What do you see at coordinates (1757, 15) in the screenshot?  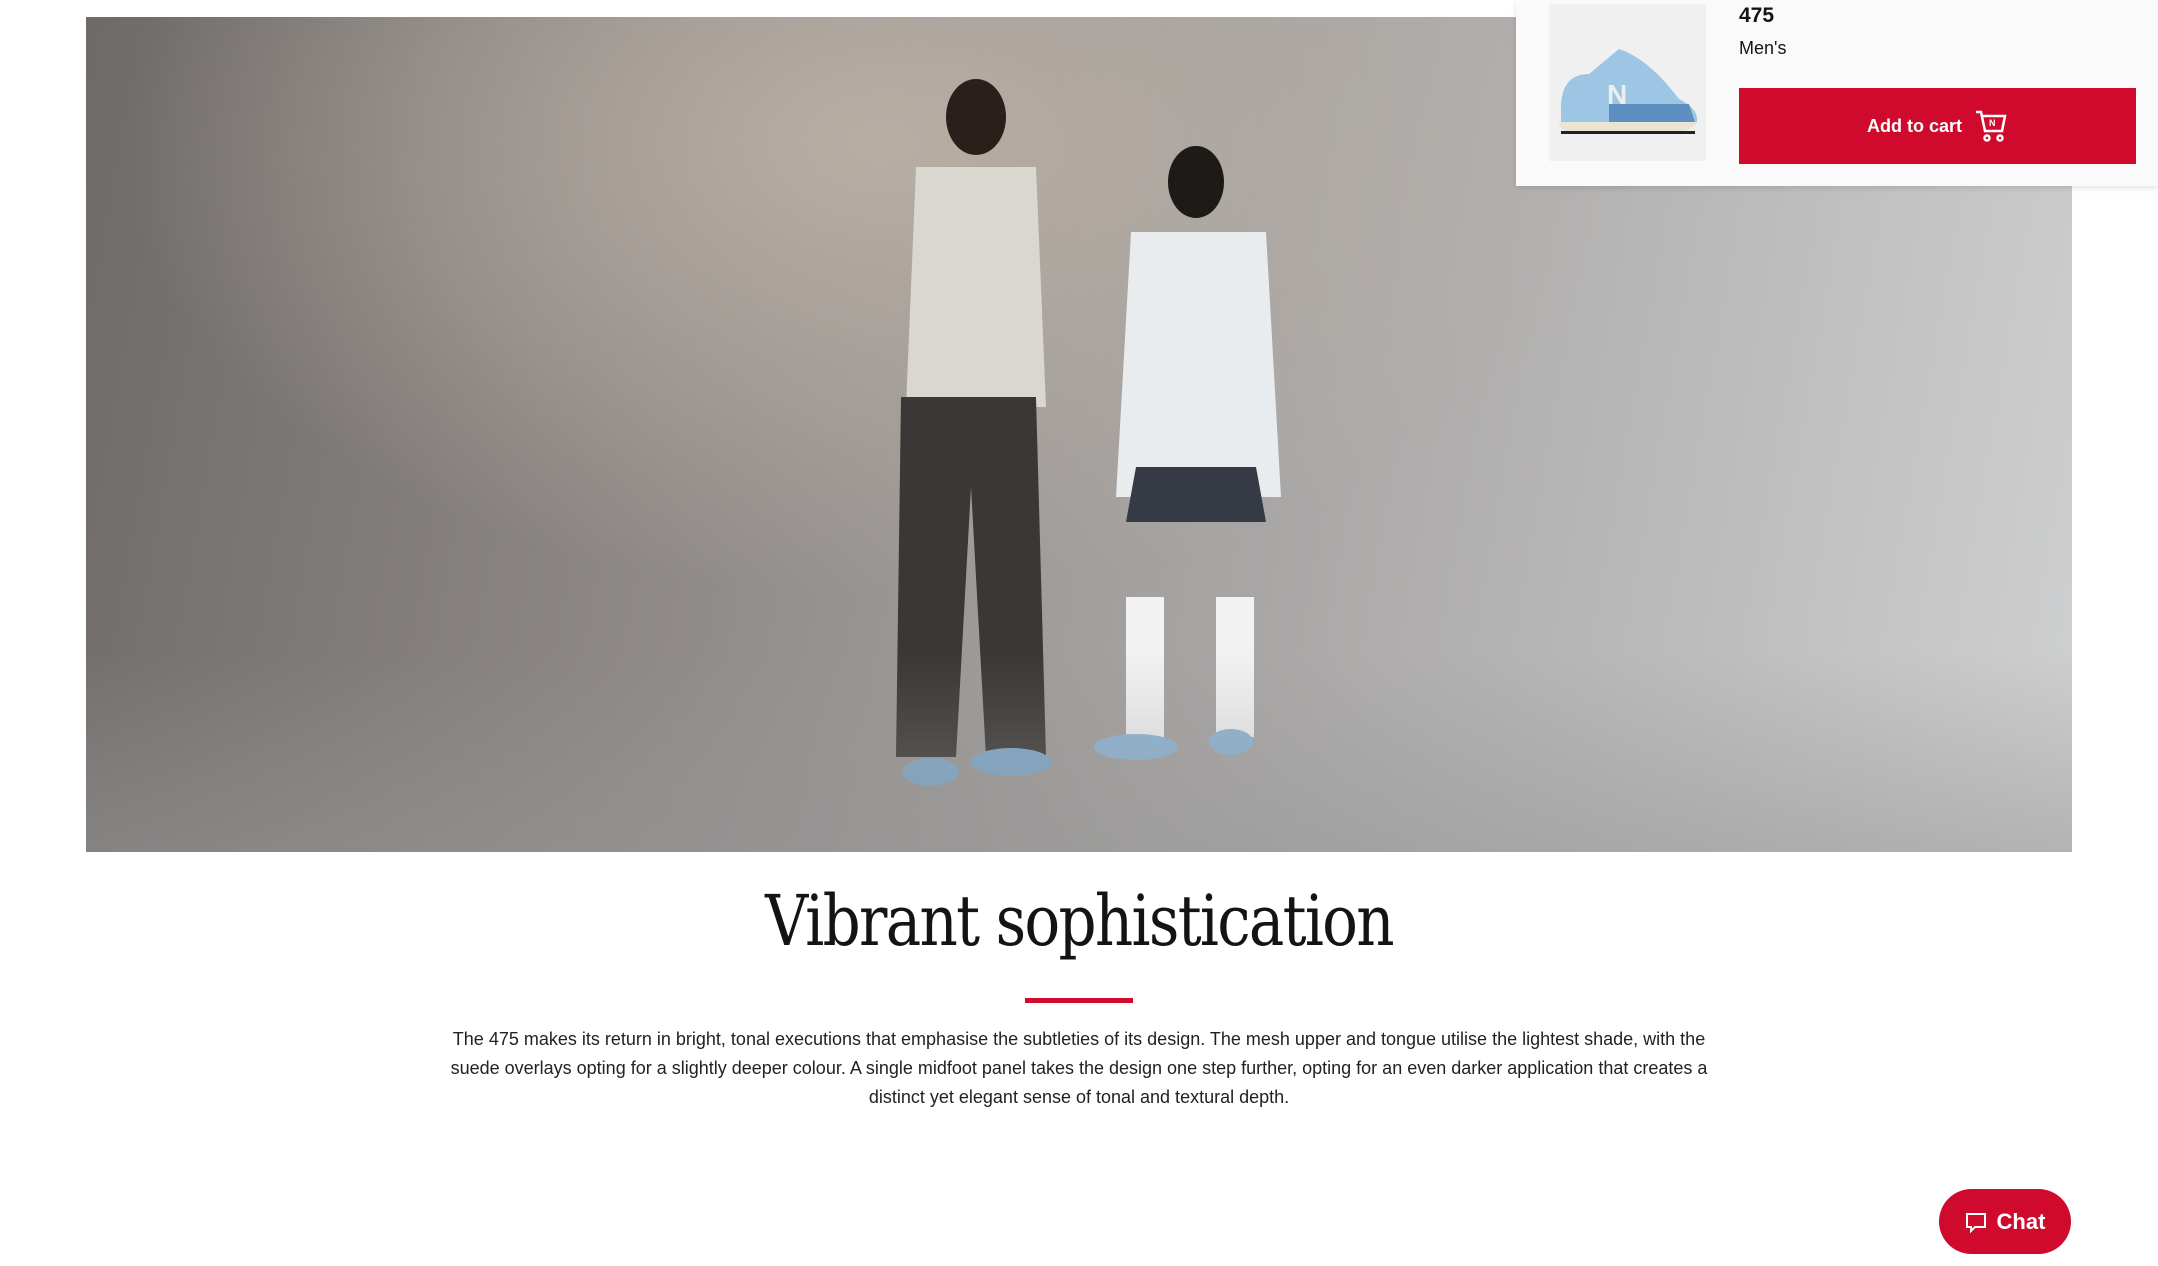 I see `product-name: 475` at bounding box center [1757, 15].